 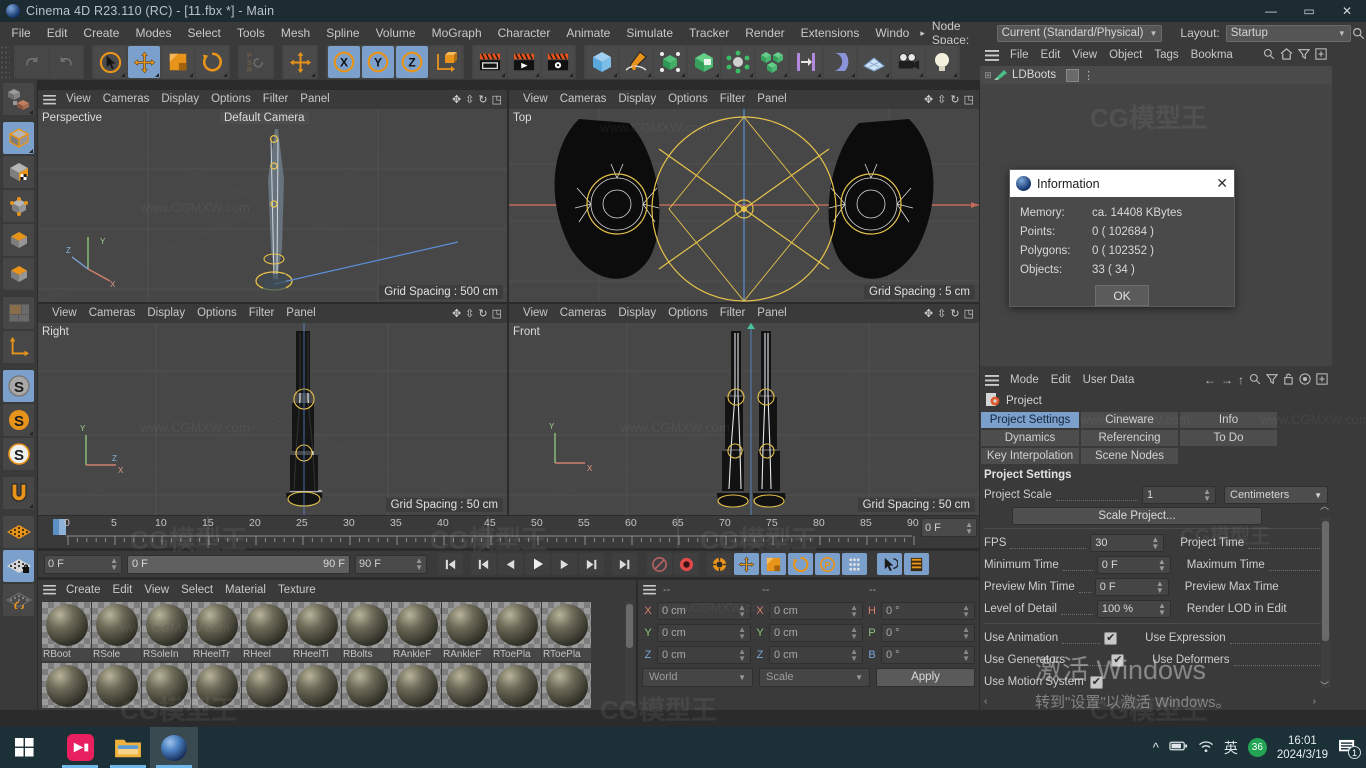 What do you see at coordinates (1241, 380) in the screenshot?
I see `up-icon: ↑` at bounding box center [1241, 380].